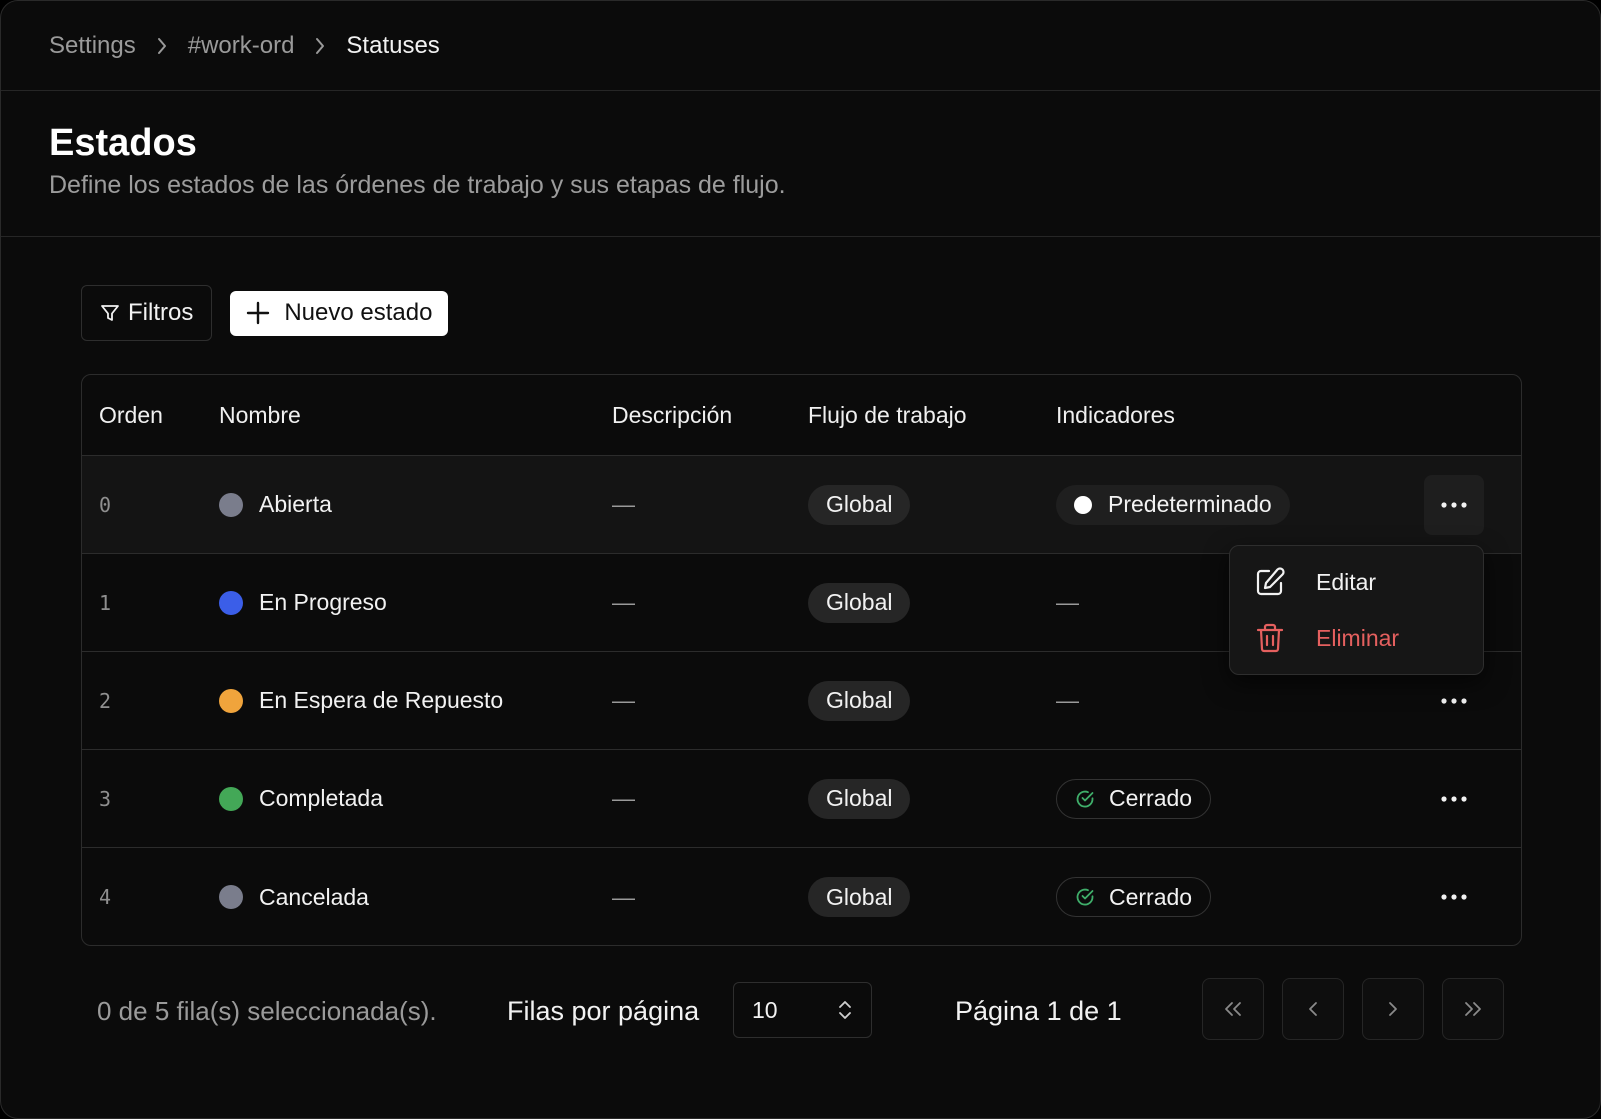  What do you see at coordinates (381, 700) in the screenshot?
I see `status-name: En Espera de Repuesto` at bounding box center [381, 700].